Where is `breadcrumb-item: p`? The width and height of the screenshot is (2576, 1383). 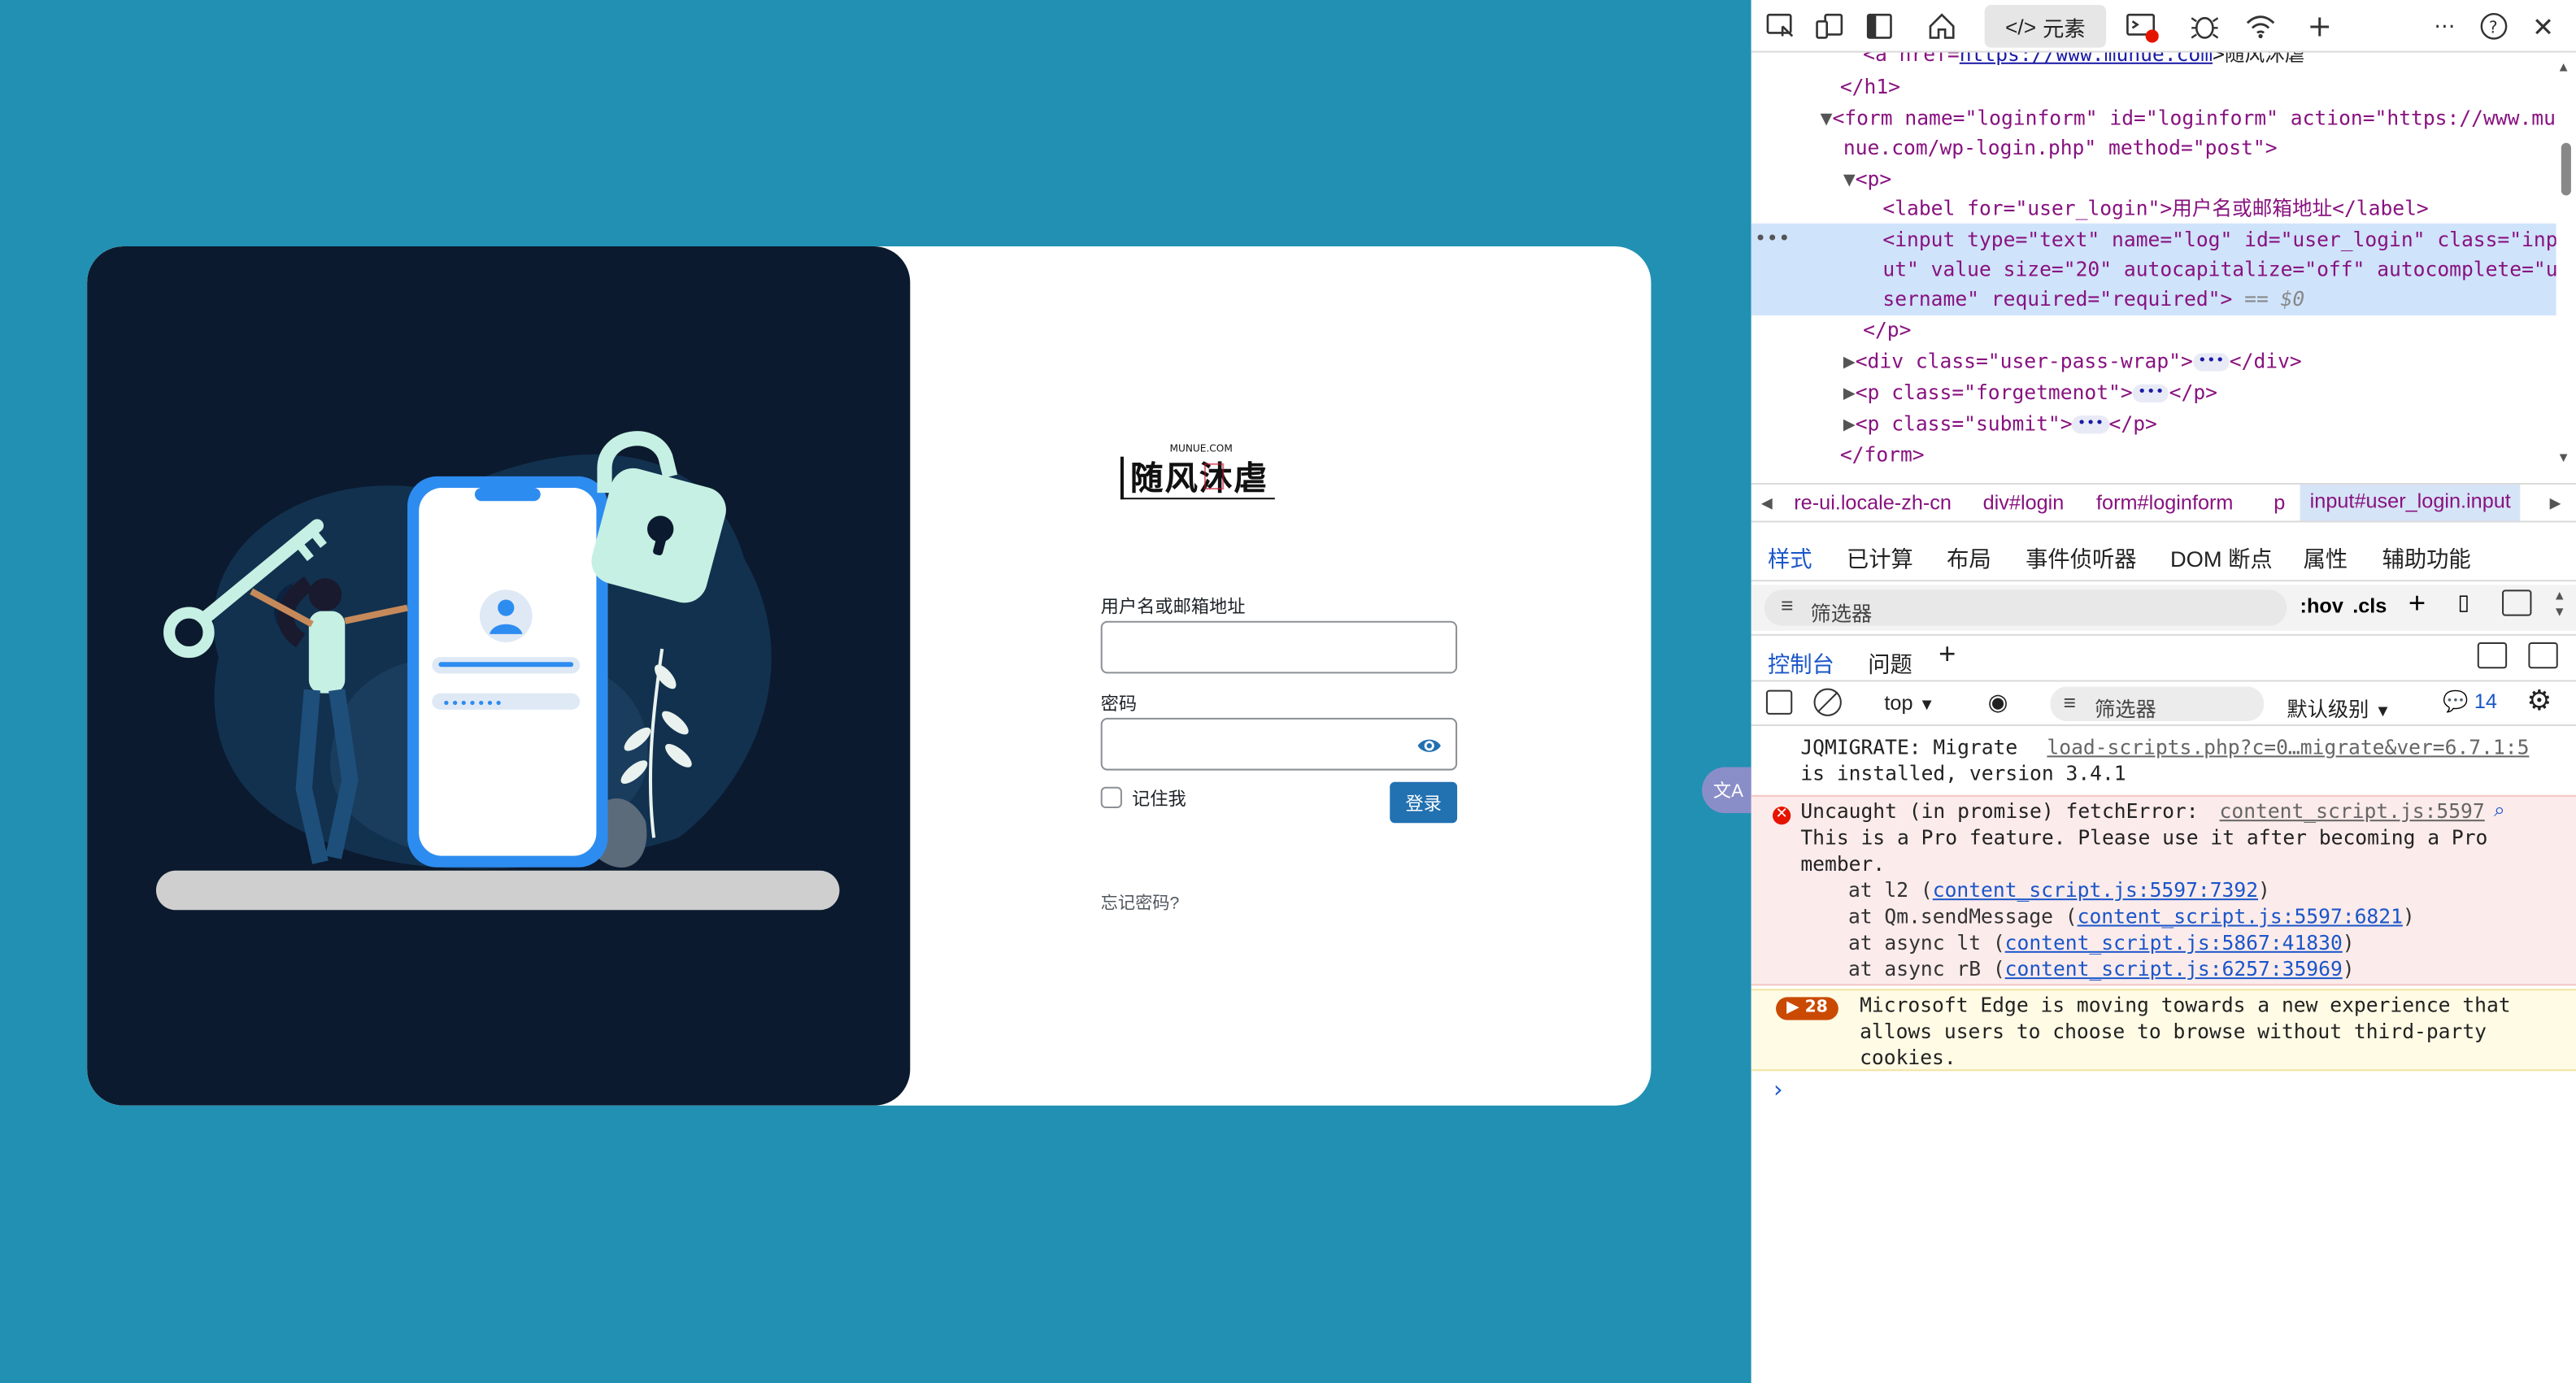 breadcrumb-item: p is located at coordinates (2280, 502).